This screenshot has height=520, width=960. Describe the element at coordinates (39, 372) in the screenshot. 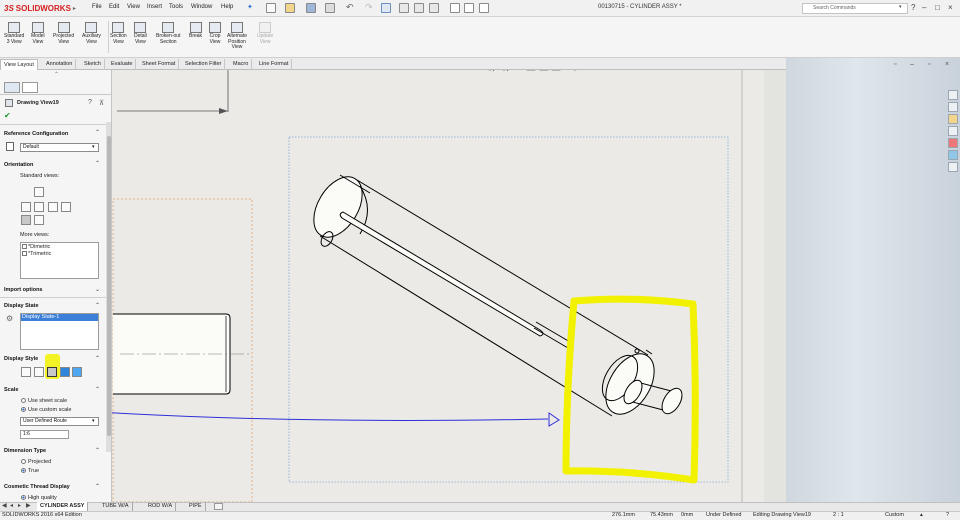

I see `hidden-visible-style-button` at that location.